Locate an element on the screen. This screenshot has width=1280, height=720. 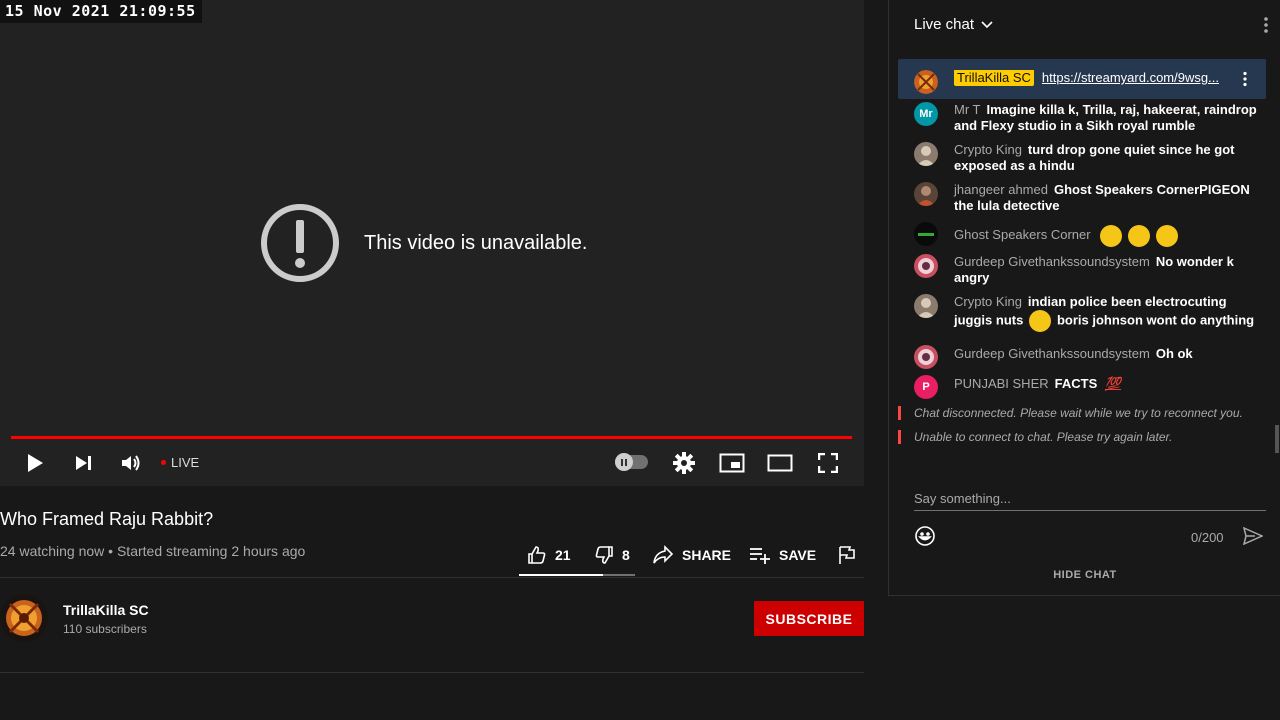
chat-scrollbar is located at coordinates (1277, 439).